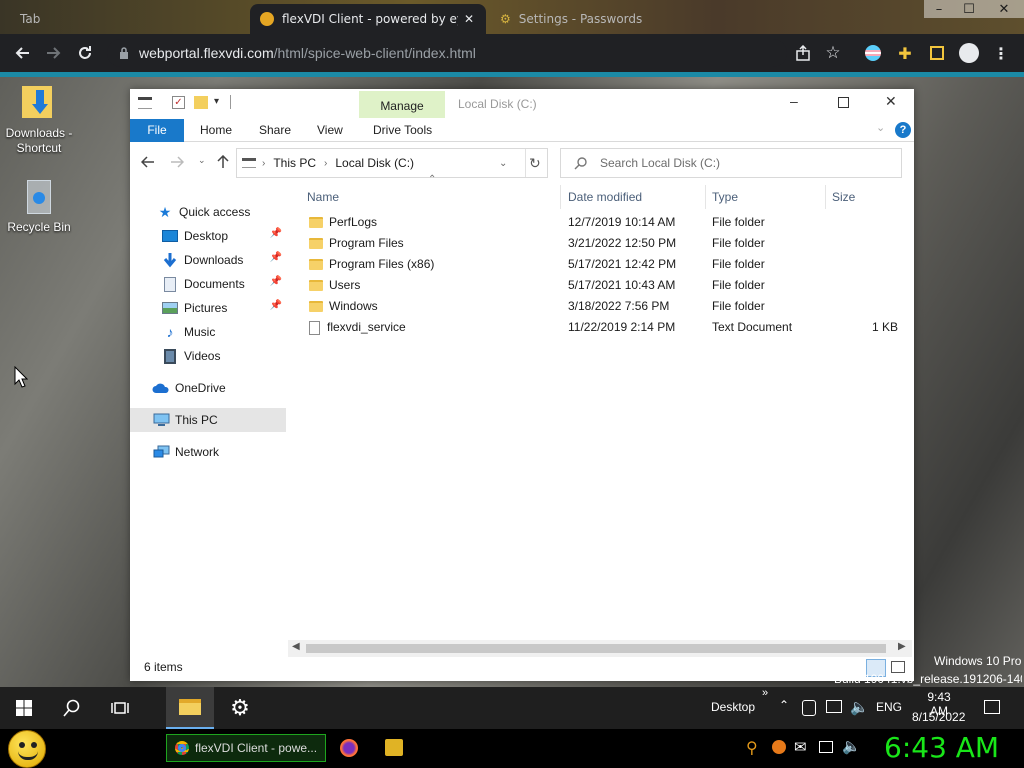 The width and height of the screenshot is (1024, 768). Describe the element at coordinates (469, 19) in the screenshot. I see `tab-close-icon: ✕` at that location.